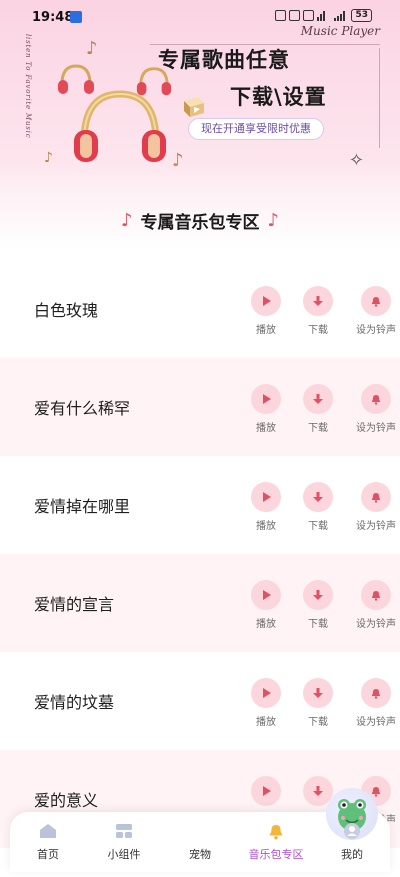 Image resolution: width=400 pixels, height=877 pixels. What do you see at coordinates (276, 842) in the screenshot?
I see `nav-item-music-pack: 音乐包专区` at bounding box center [276, 842].